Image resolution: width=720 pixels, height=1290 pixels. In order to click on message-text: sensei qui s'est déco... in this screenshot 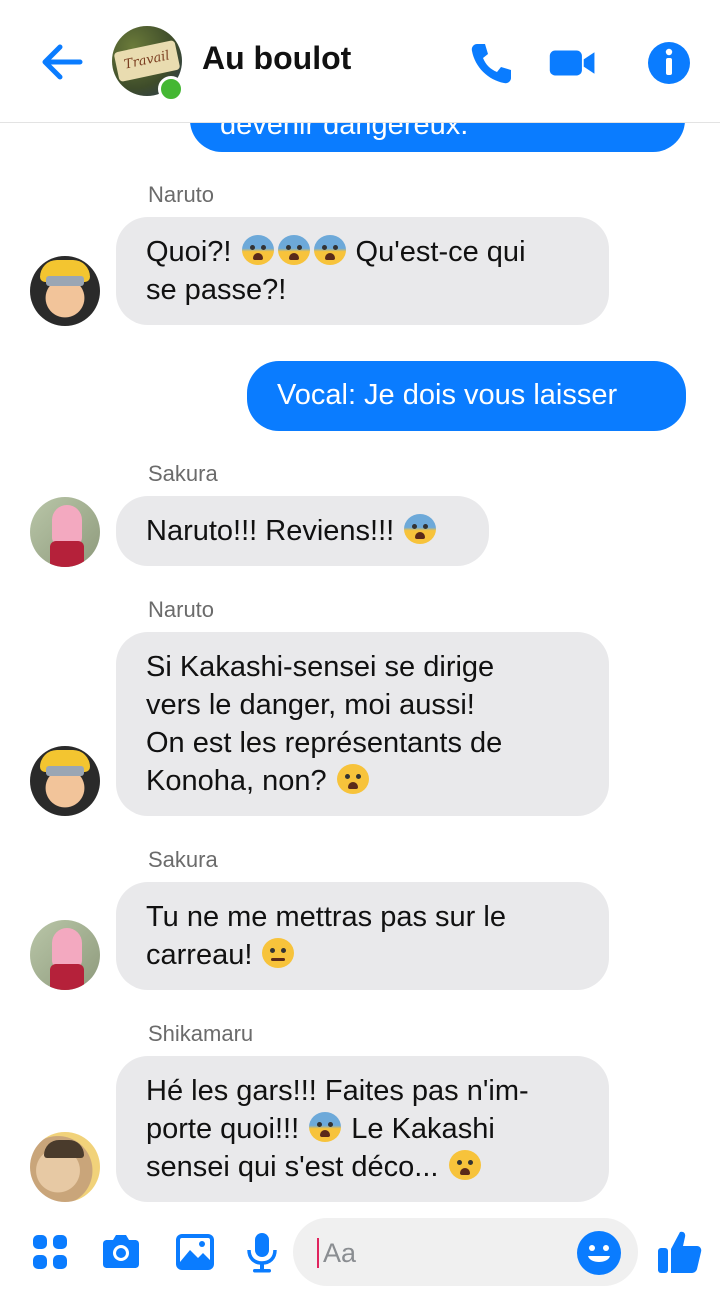, I will do `click(296, 1167)`.